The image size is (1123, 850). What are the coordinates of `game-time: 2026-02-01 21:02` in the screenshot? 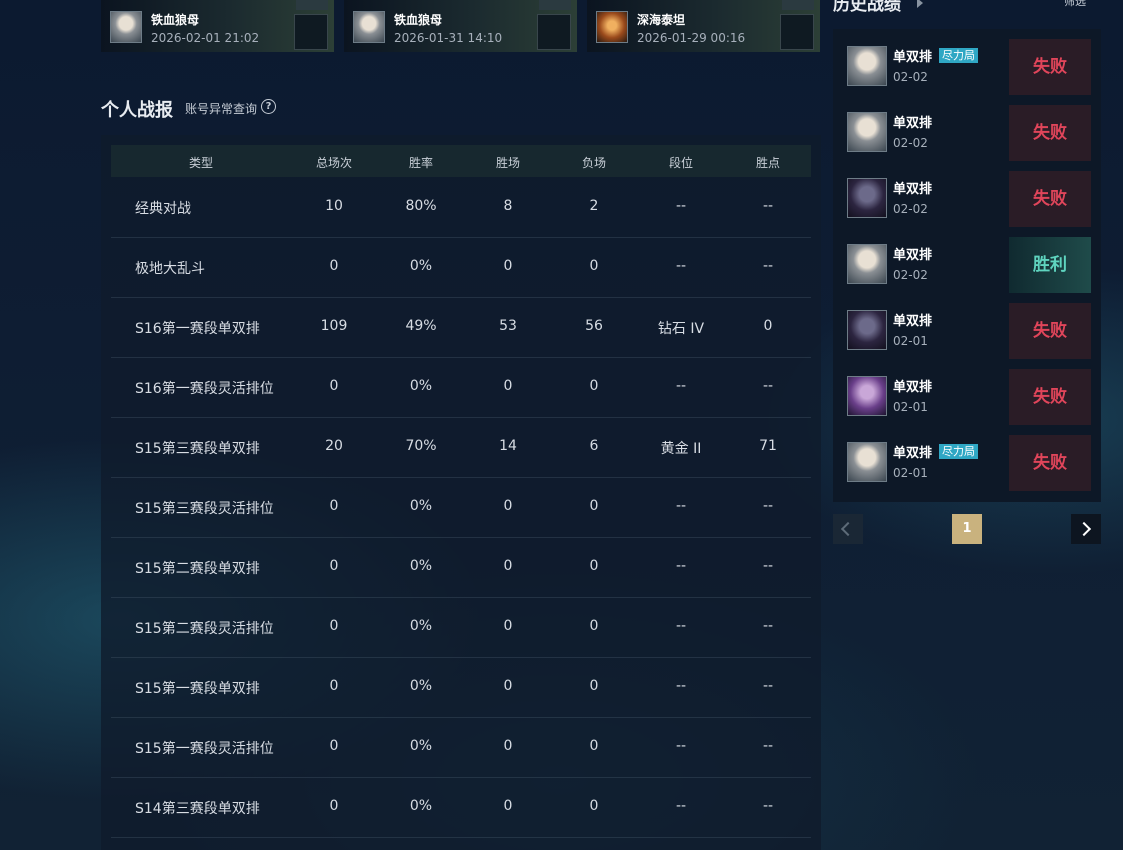 It's located at (205, 38).